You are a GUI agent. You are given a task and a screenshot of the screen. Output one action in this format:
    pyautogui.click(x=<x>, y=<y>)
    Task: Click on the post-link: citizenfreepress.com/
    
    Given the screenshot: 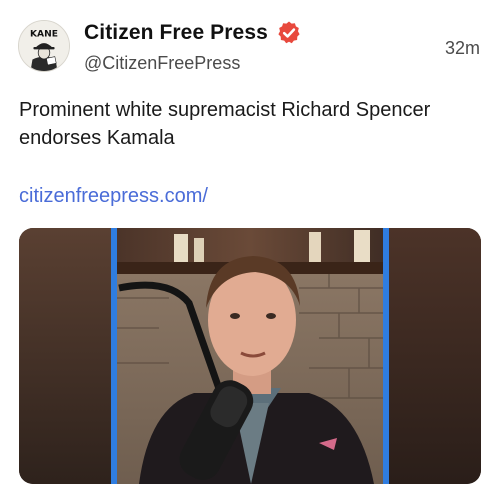 What is the action you would take?
    pyautogui.click(x=113, y=196)
    